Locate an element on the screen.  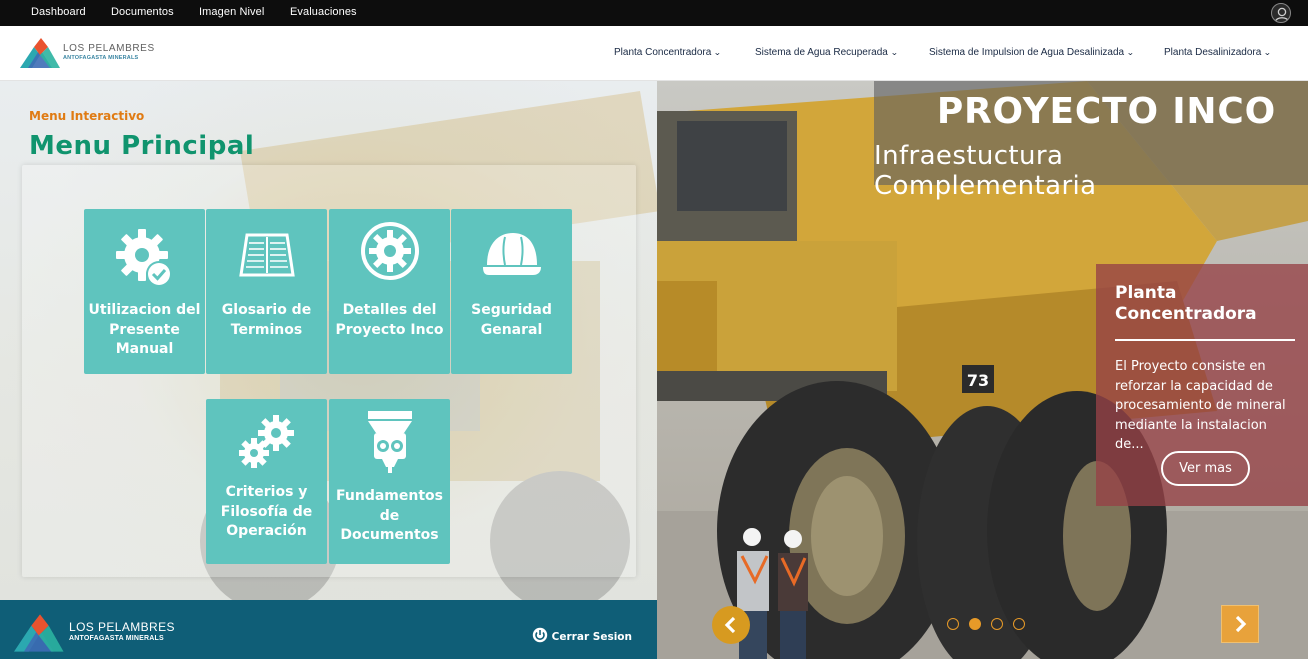
menu-subtitle: Menu Interactivo is located at coordinates (87, 116).